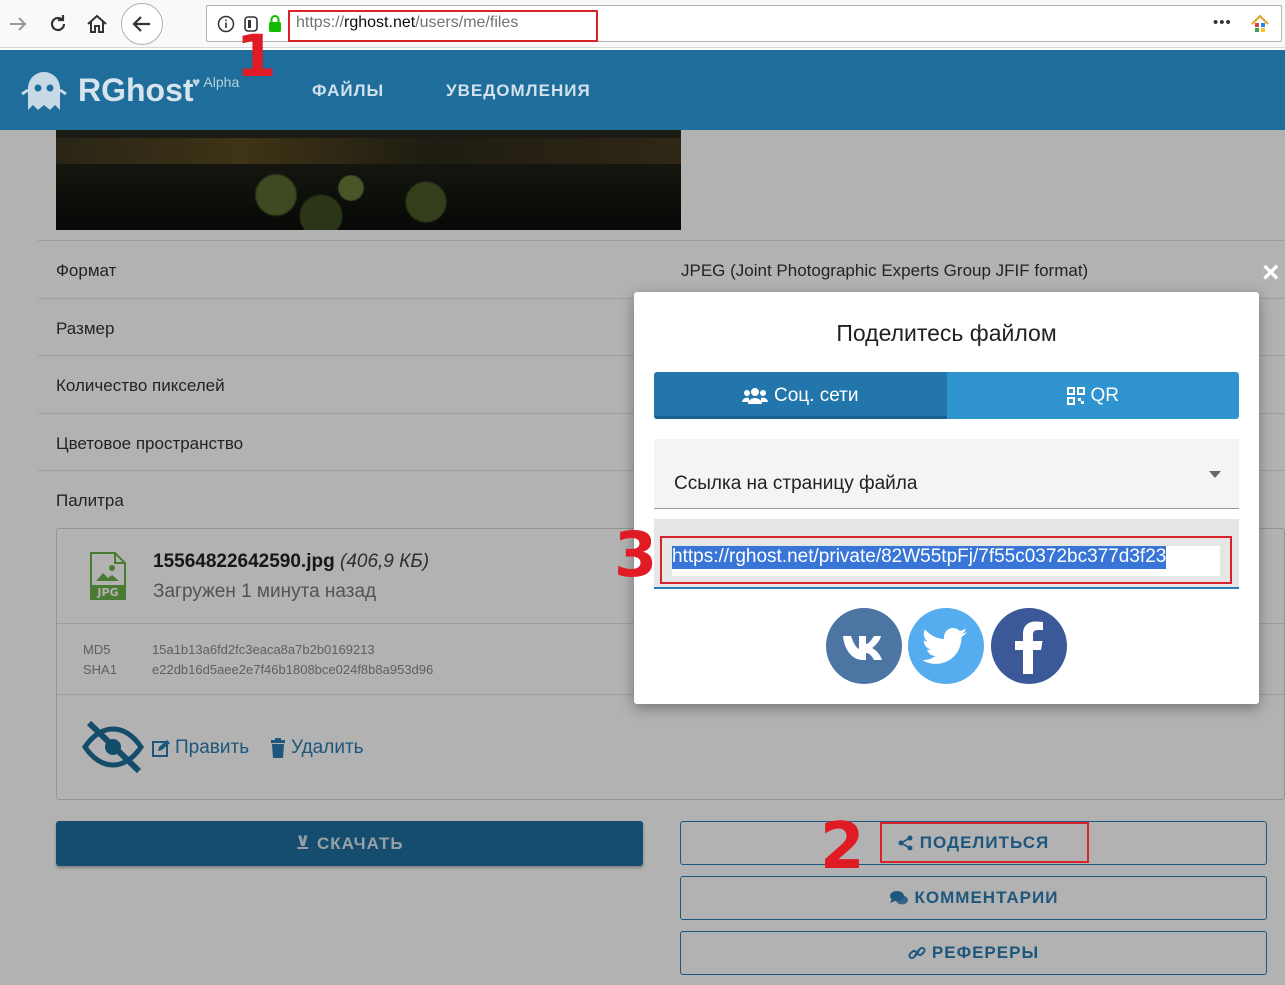 The image size is (1285, 985). I want to click on facebook-share-button, so click(1029, 646).